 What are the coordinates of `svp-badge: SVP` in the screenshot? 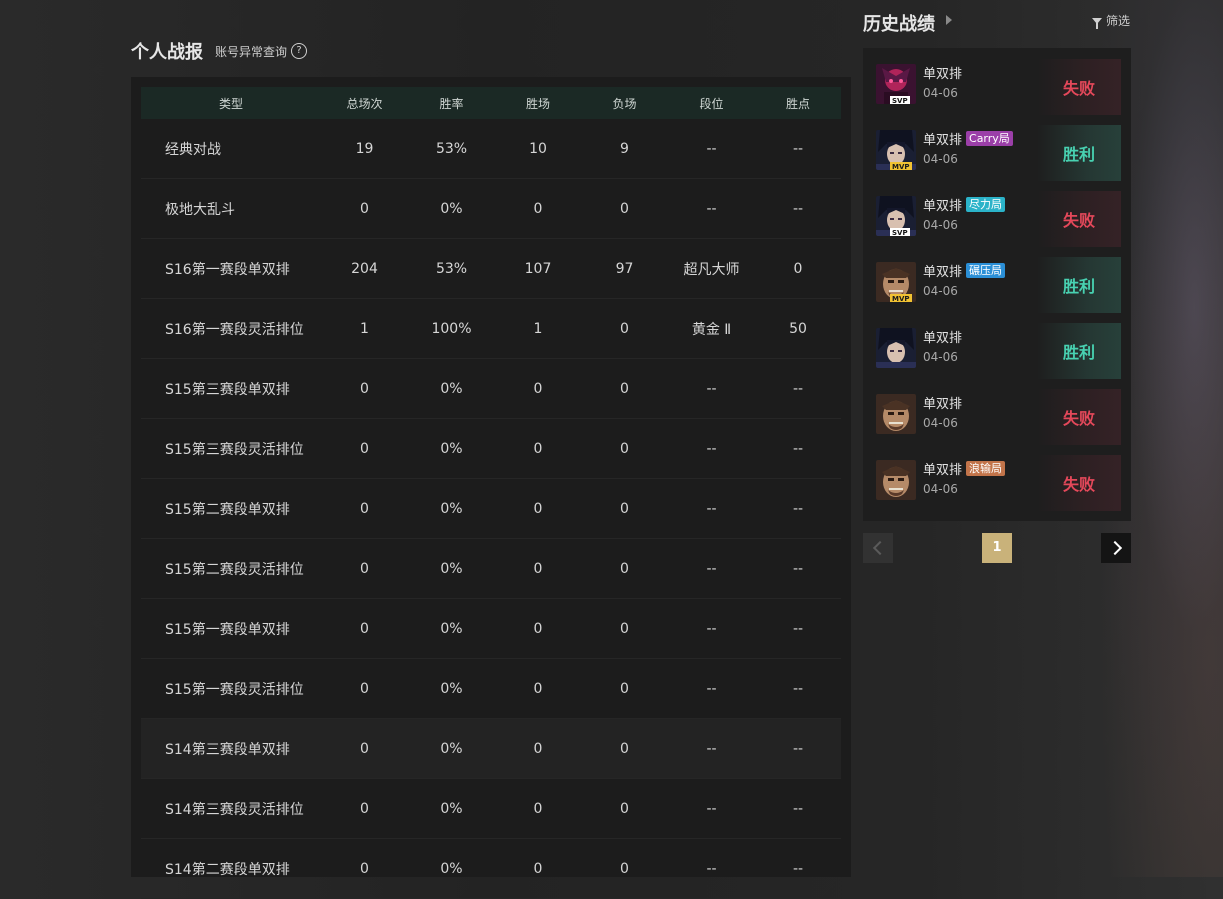 It's located at (900, 232).